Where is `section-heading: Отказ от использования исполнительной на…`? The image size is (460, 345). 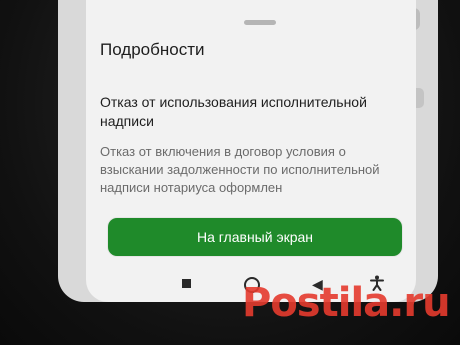
section-heading: Отказ от использования исполнительной на… is located at coordinates (233, 111).